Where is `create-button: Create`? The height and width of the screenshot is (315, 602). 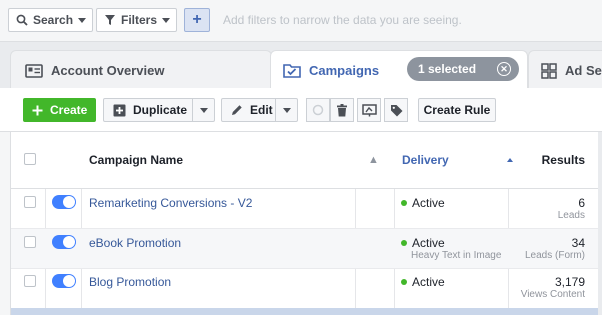 create-button: Create is located at coordinates (59, 110).